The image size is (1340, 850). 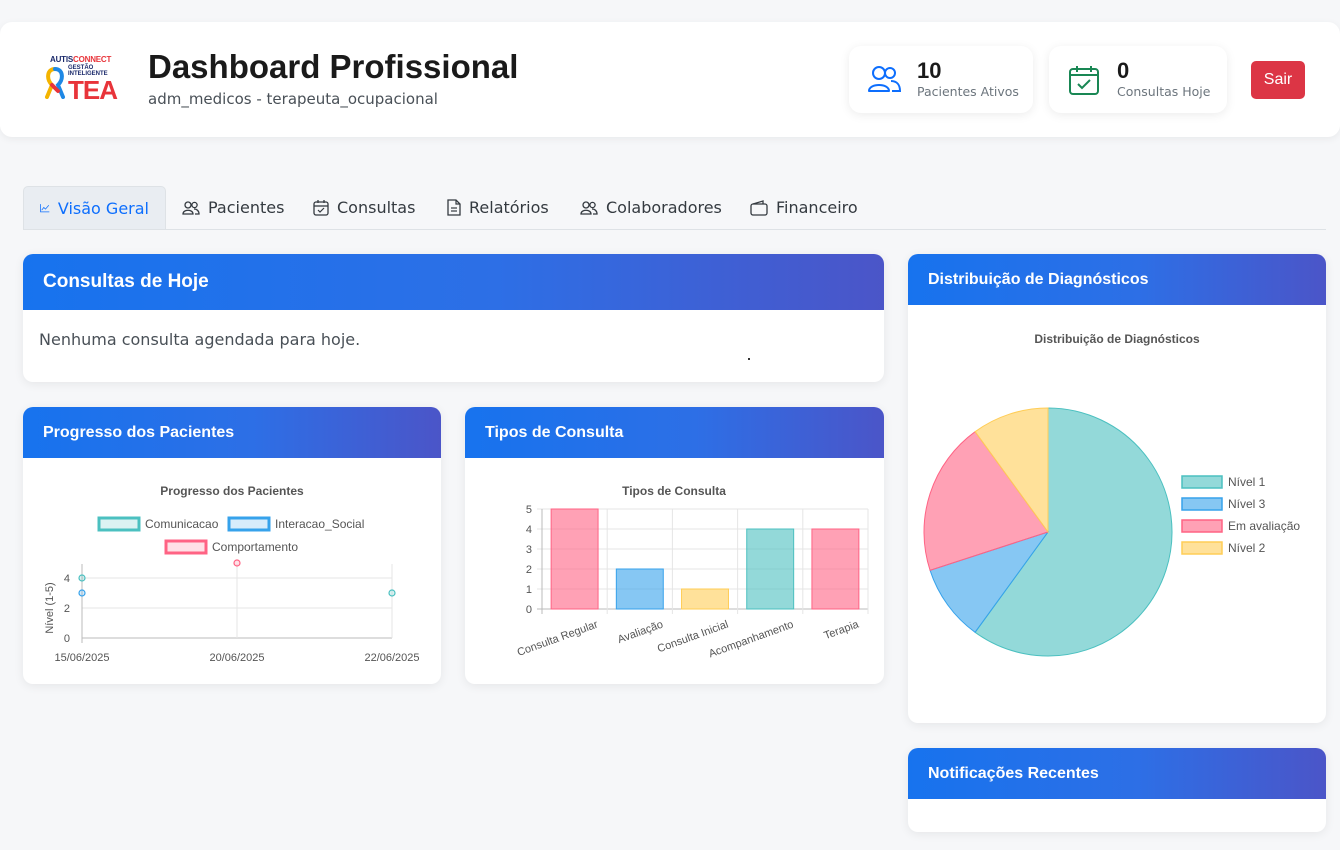 I want to click on ribbon-icon, so click(x=55, y=83).